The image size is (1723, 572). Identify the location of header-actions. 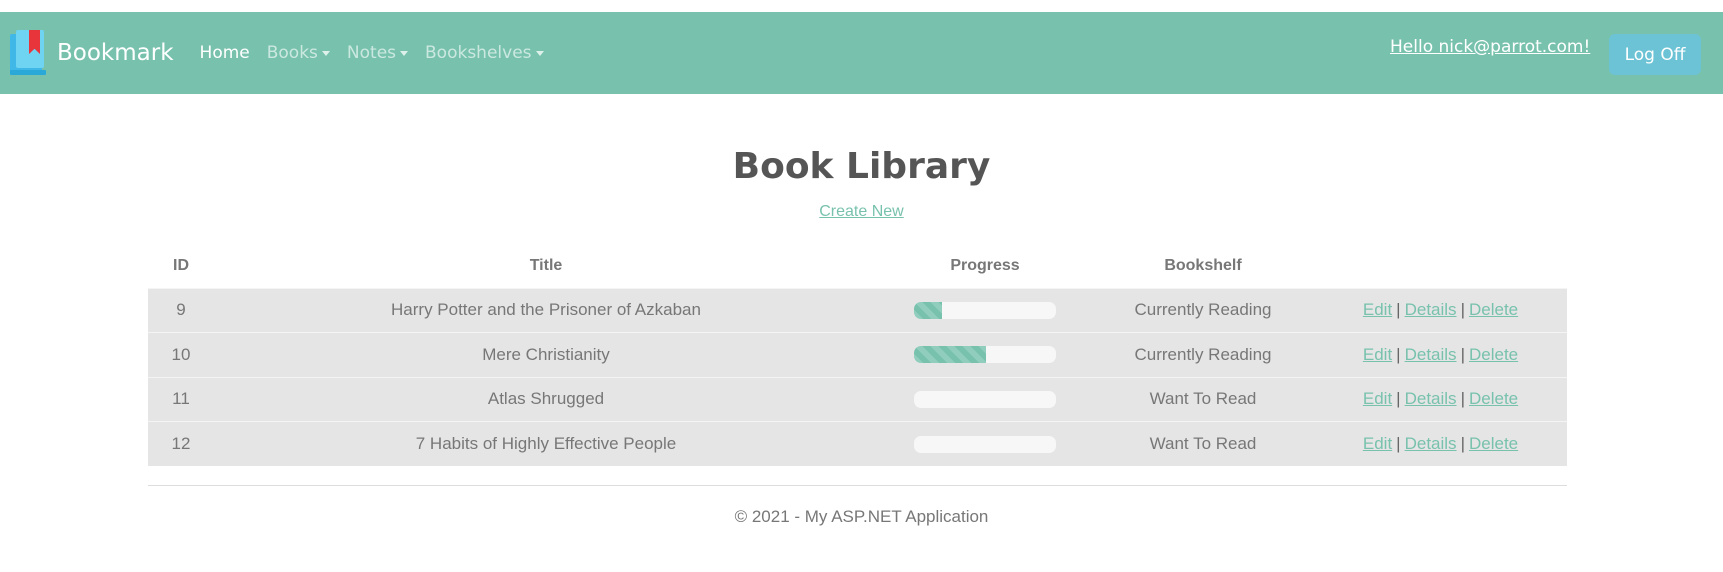
(1440, 266).